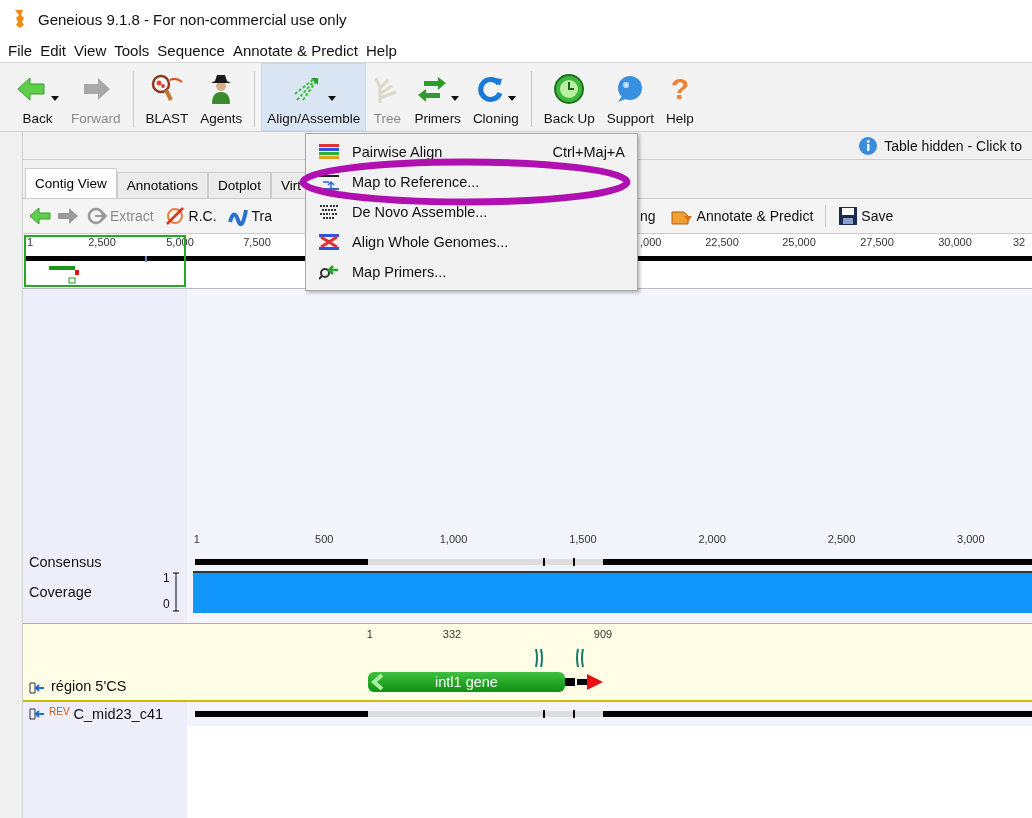 Image resolution: width=1032 pixels, height=818 pixels. Describe the element at coordinates (1019, 242) in the screenshot. I see `ruler-label: 32` at that location.